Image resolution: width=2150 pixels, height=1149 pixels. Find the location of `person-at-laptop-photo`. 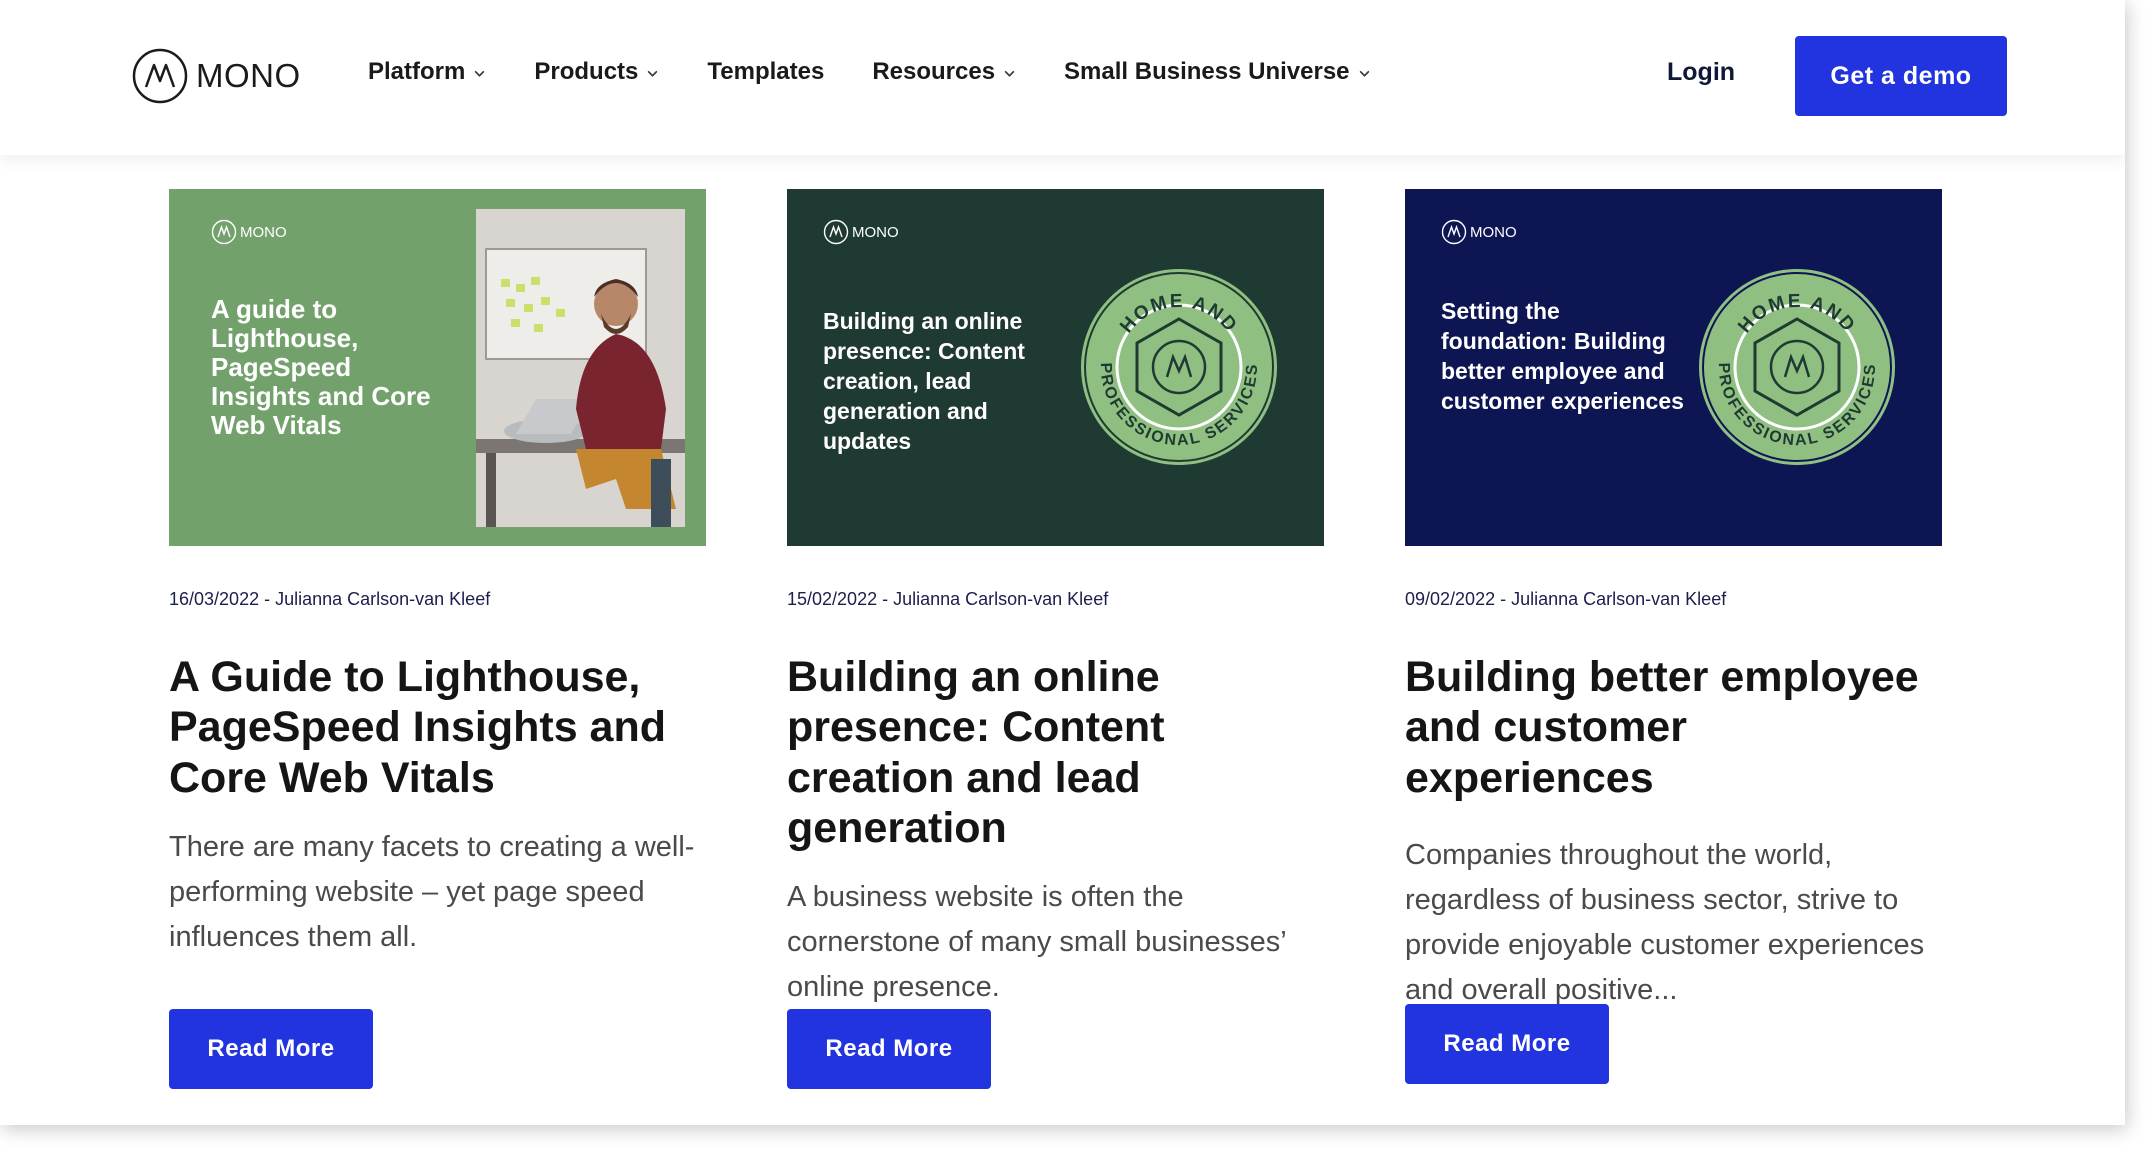

person-at-laptop-photo is located at coordinates (580, 368).